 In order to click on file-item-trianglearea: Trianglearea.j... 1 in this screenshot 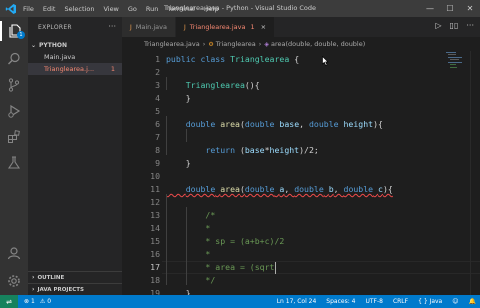, I will do `click(75, 69)`.